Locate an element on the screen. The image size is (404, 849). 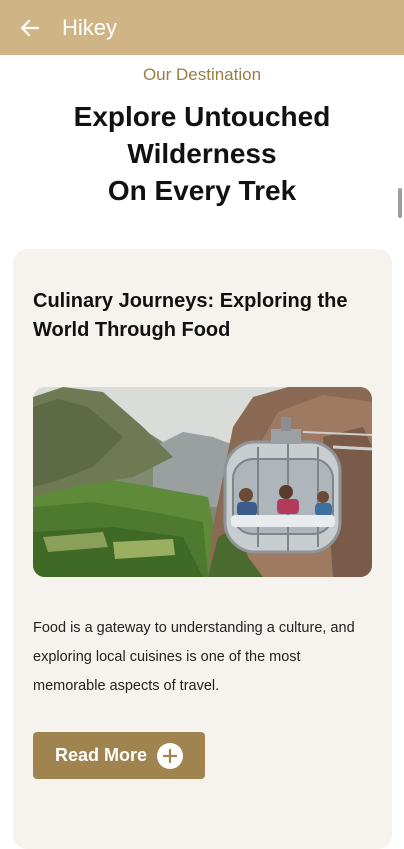
plus-circle-icon is located at coordinates (170, 755).